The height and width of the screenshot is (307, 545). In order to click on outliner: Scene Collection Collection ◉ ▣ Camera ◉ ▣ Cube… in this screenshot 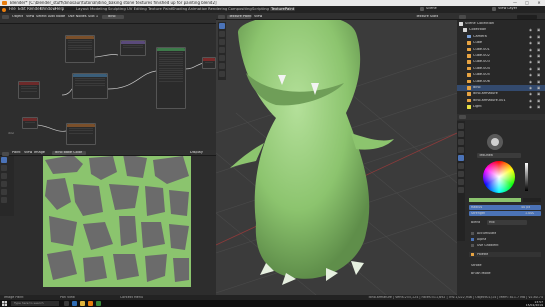, I will do `click(501, 63)`.